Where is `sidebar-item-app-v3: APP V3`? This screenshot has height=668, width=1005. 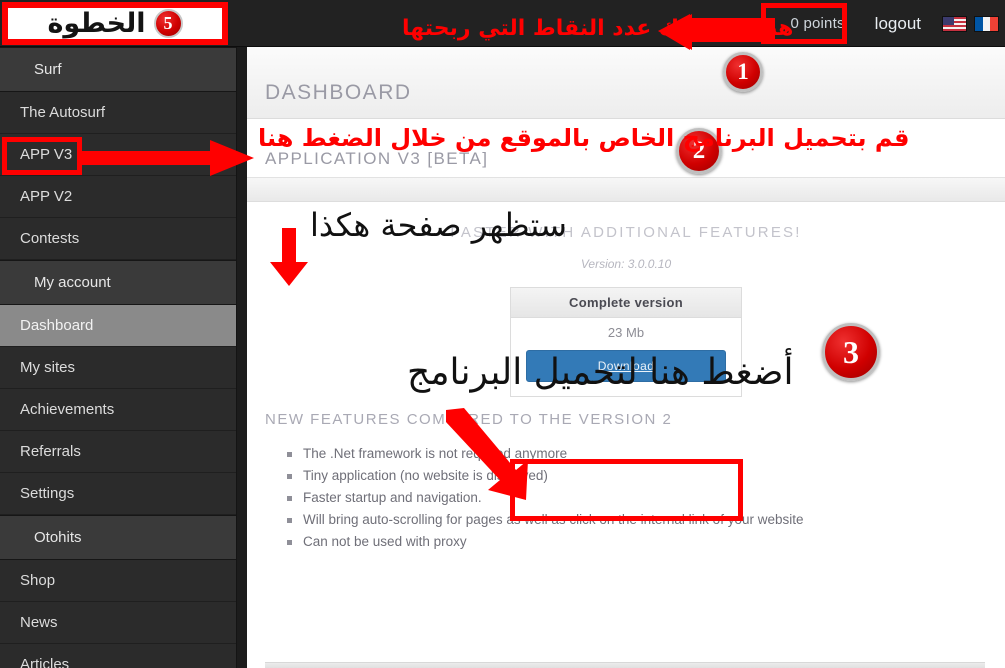 sidebar-item-app-v3: APP V3 is located at coordinates (118, 155).